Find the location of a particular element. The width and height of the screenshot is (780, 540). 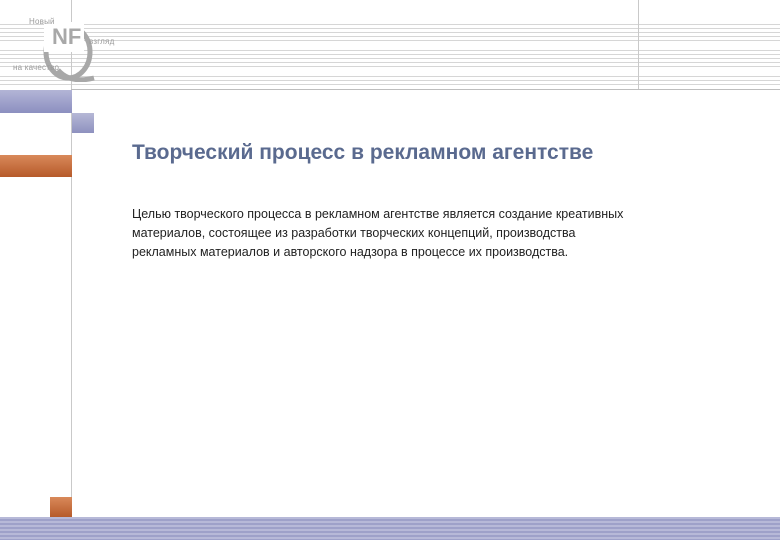

header-bottom-rule is located at coordinates (425, 89).